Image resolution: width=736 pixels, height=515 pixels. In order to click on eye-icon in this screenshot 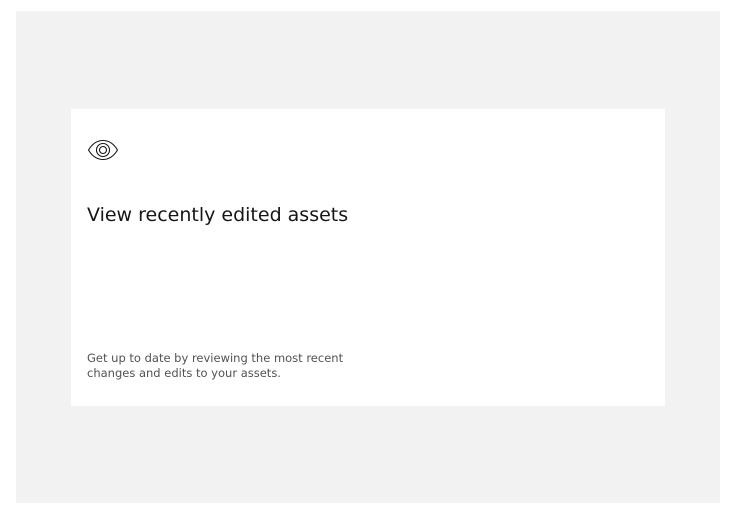, I will do `click(103, 150)`.